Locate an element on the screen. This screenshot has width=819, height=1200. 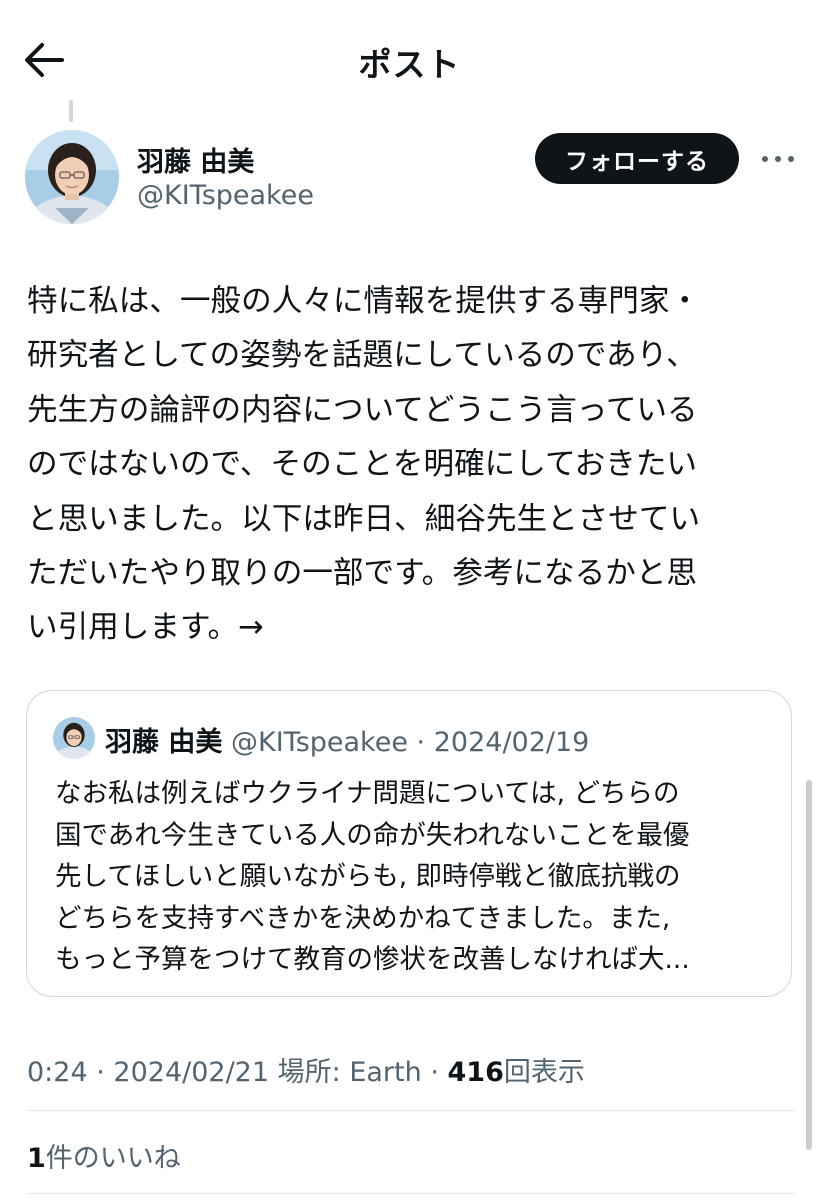
likes-label: 件のいいね is located at coordinates (113, 1158).